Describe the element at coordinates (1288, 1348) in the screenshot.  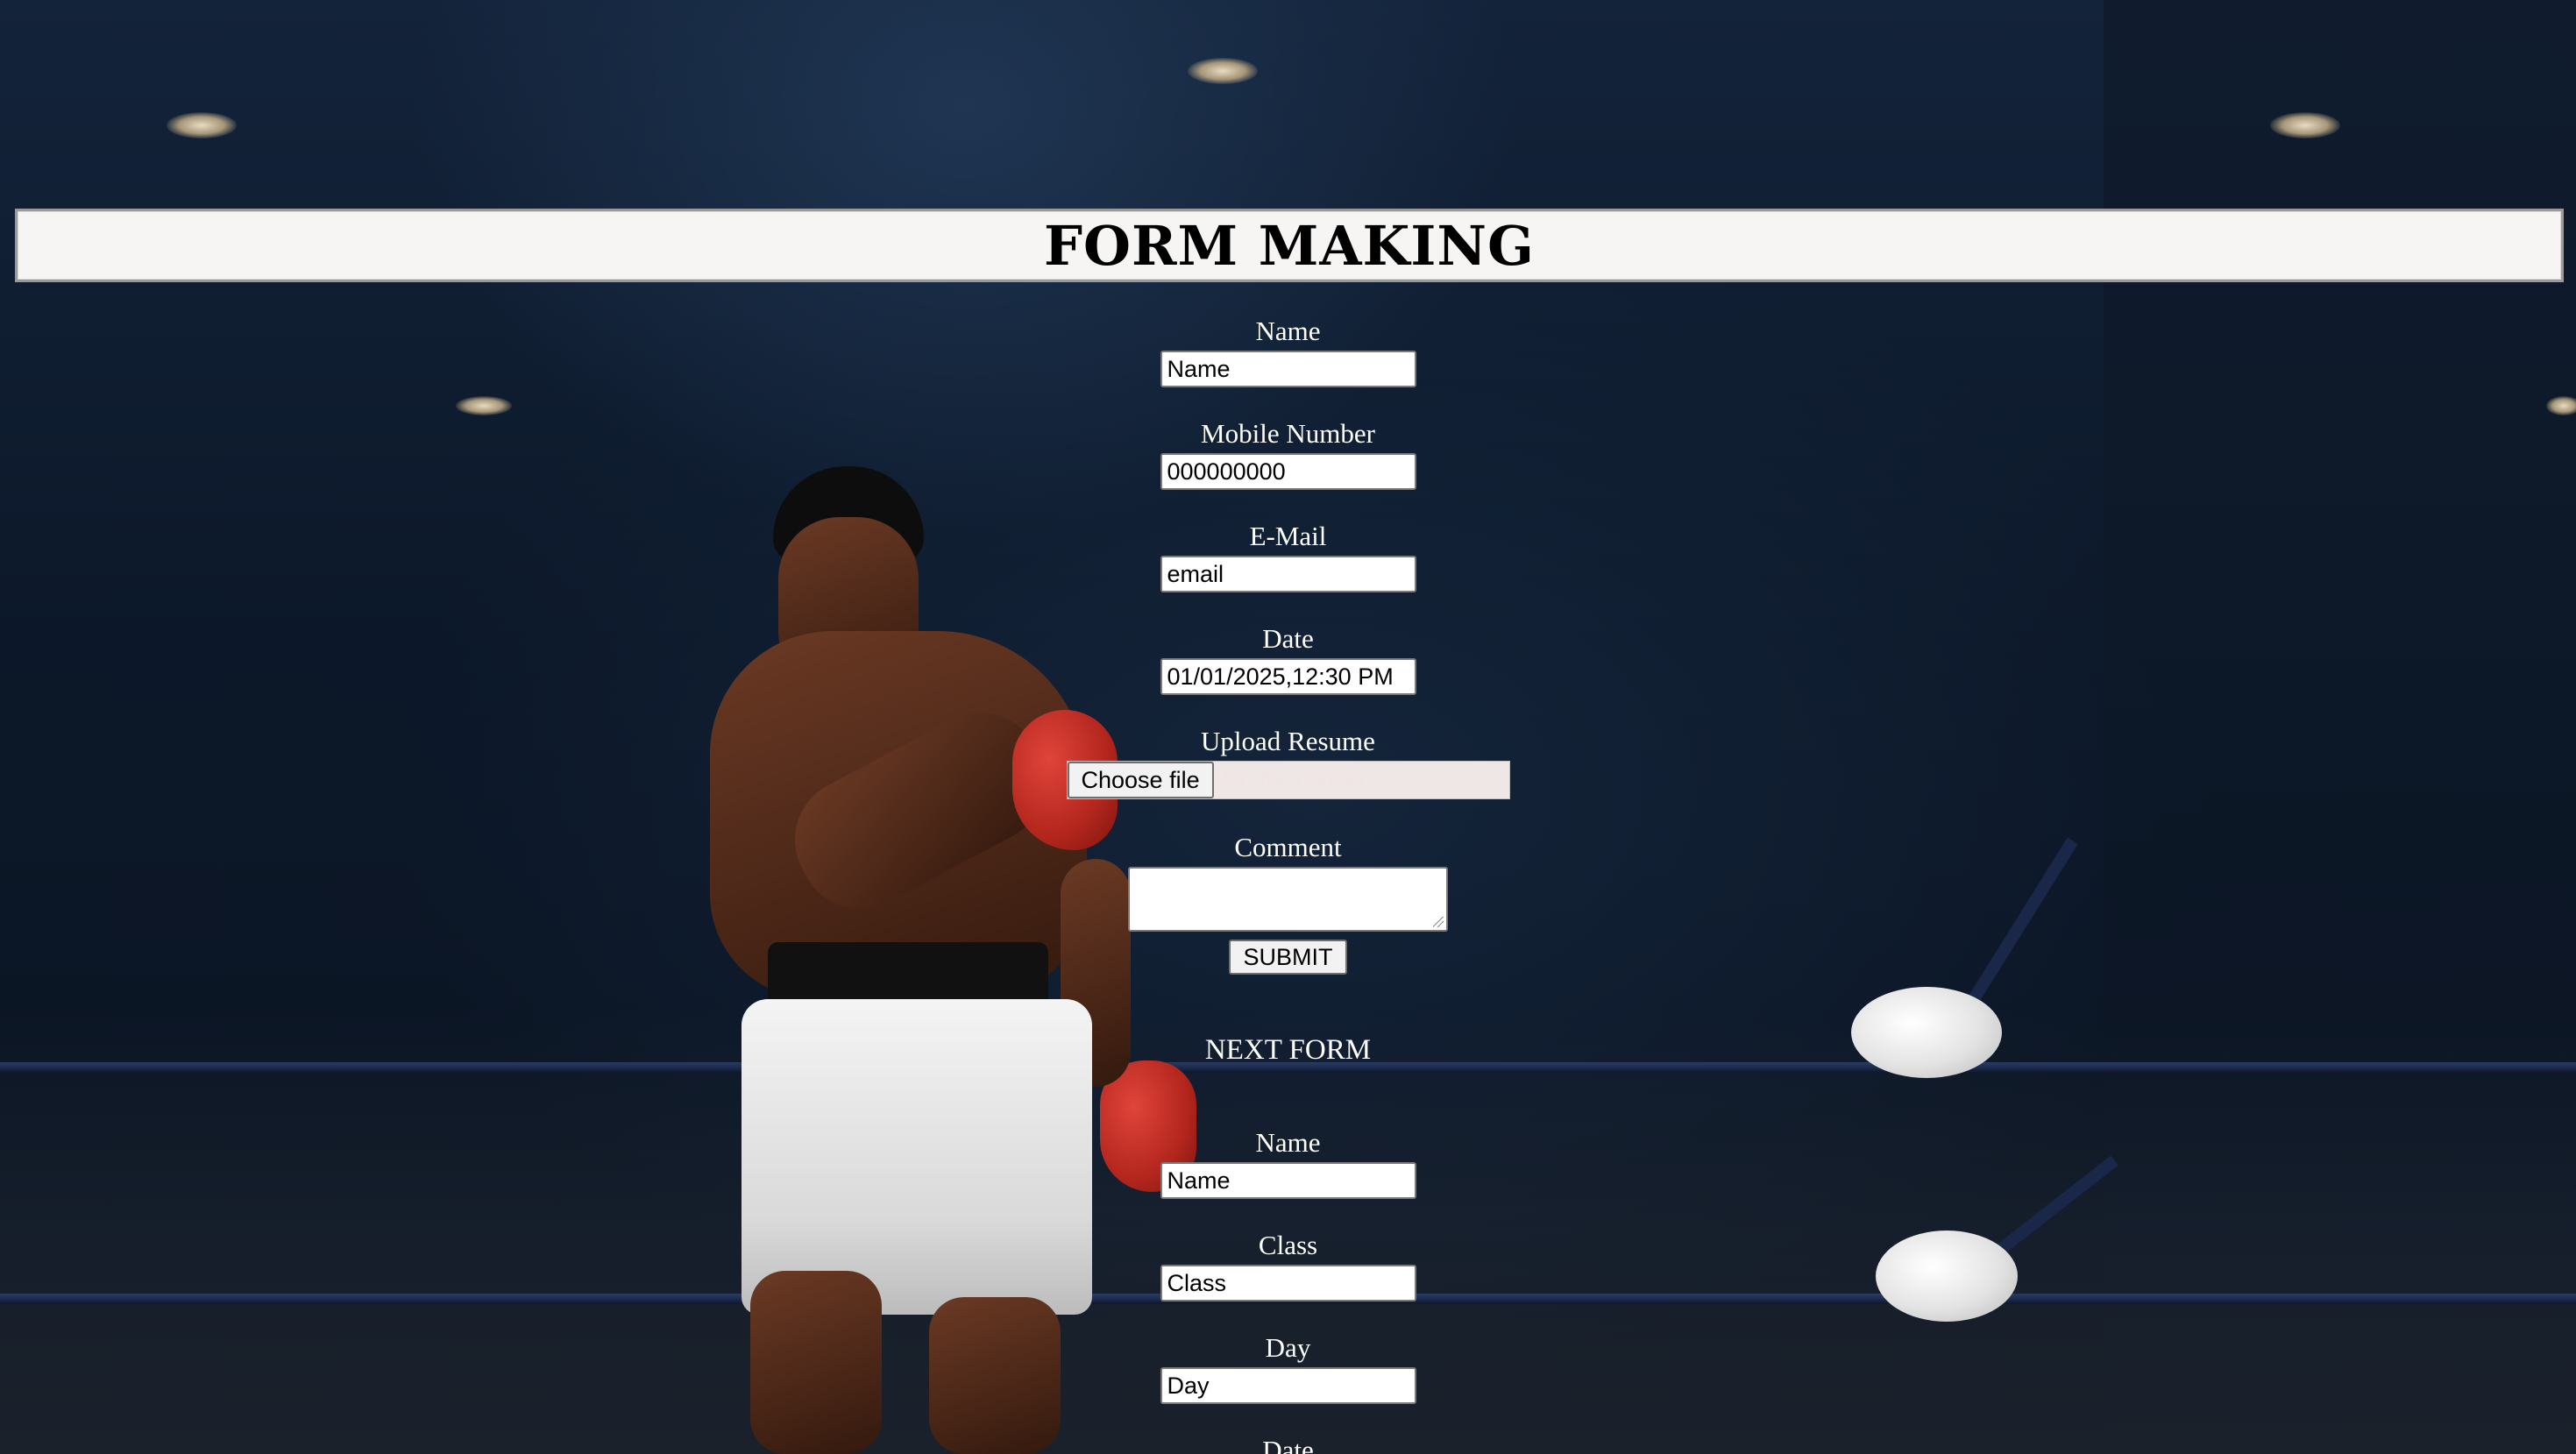
I see `day-label: Day` at that location.